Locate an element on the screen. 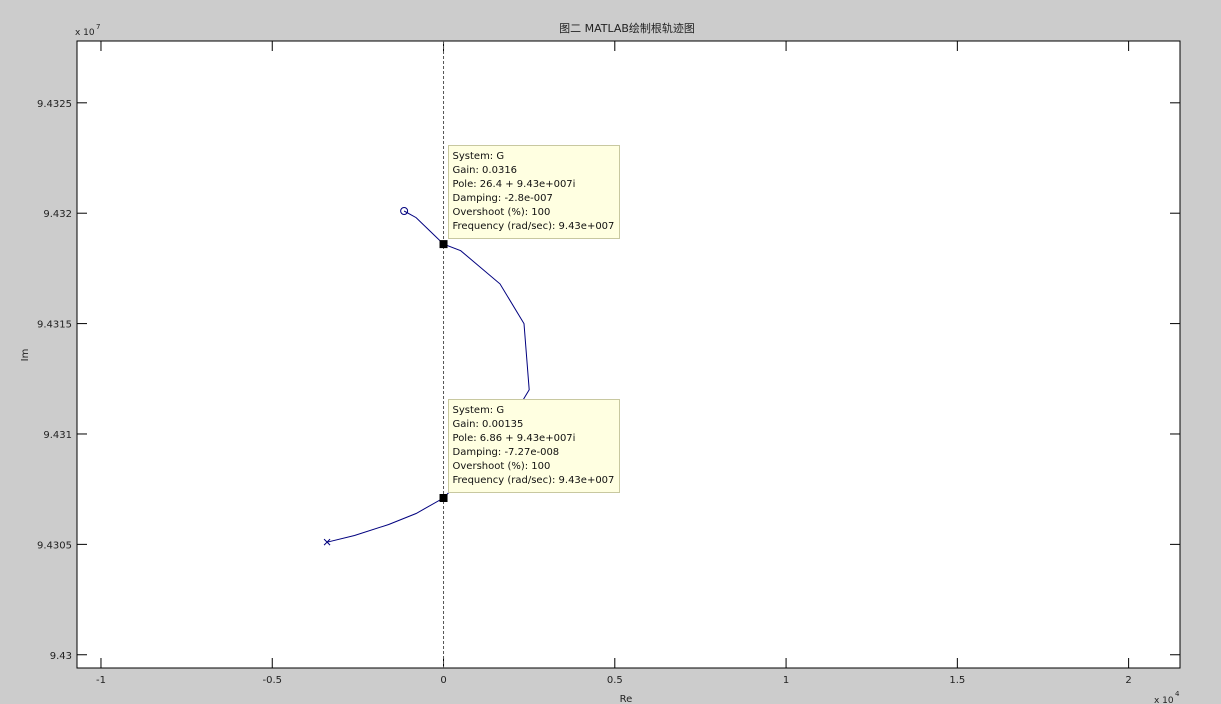 Image resolution: width=1221 pixels, height=704 pixels. x-tick-label: -0.5 is located at coordinates (272, 680).